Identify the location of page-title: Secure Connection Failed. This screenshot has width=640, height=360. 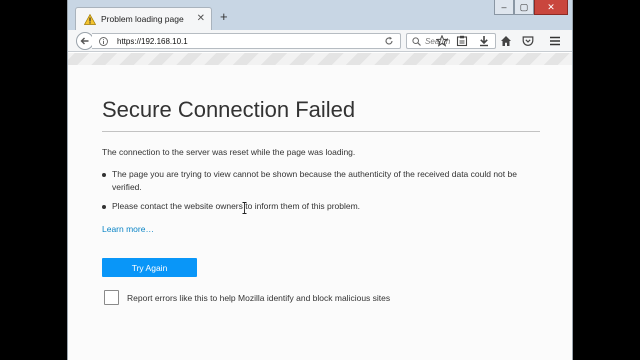
(229, 109).